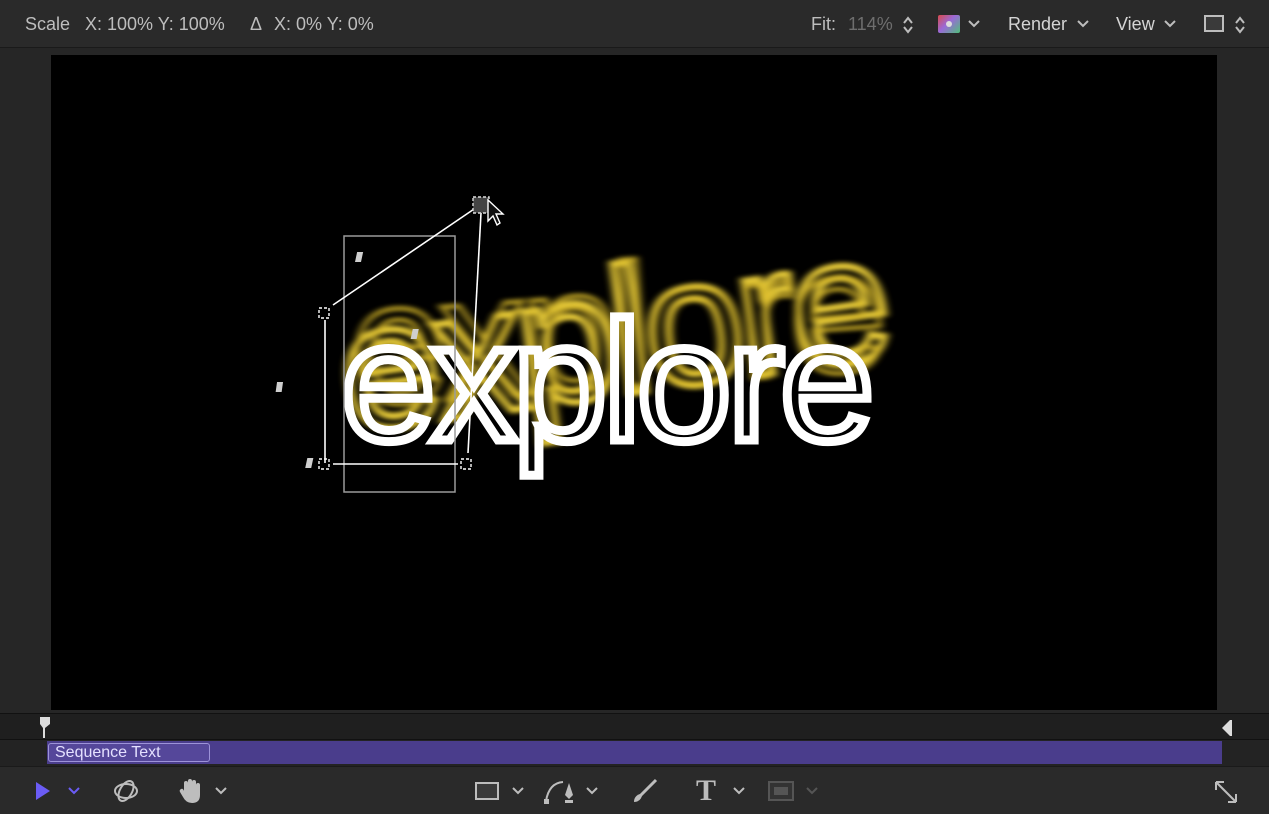 The image size is (1269, 814). I want to click on delta-values: X: 0% Y: 0%, so click(324, 24).